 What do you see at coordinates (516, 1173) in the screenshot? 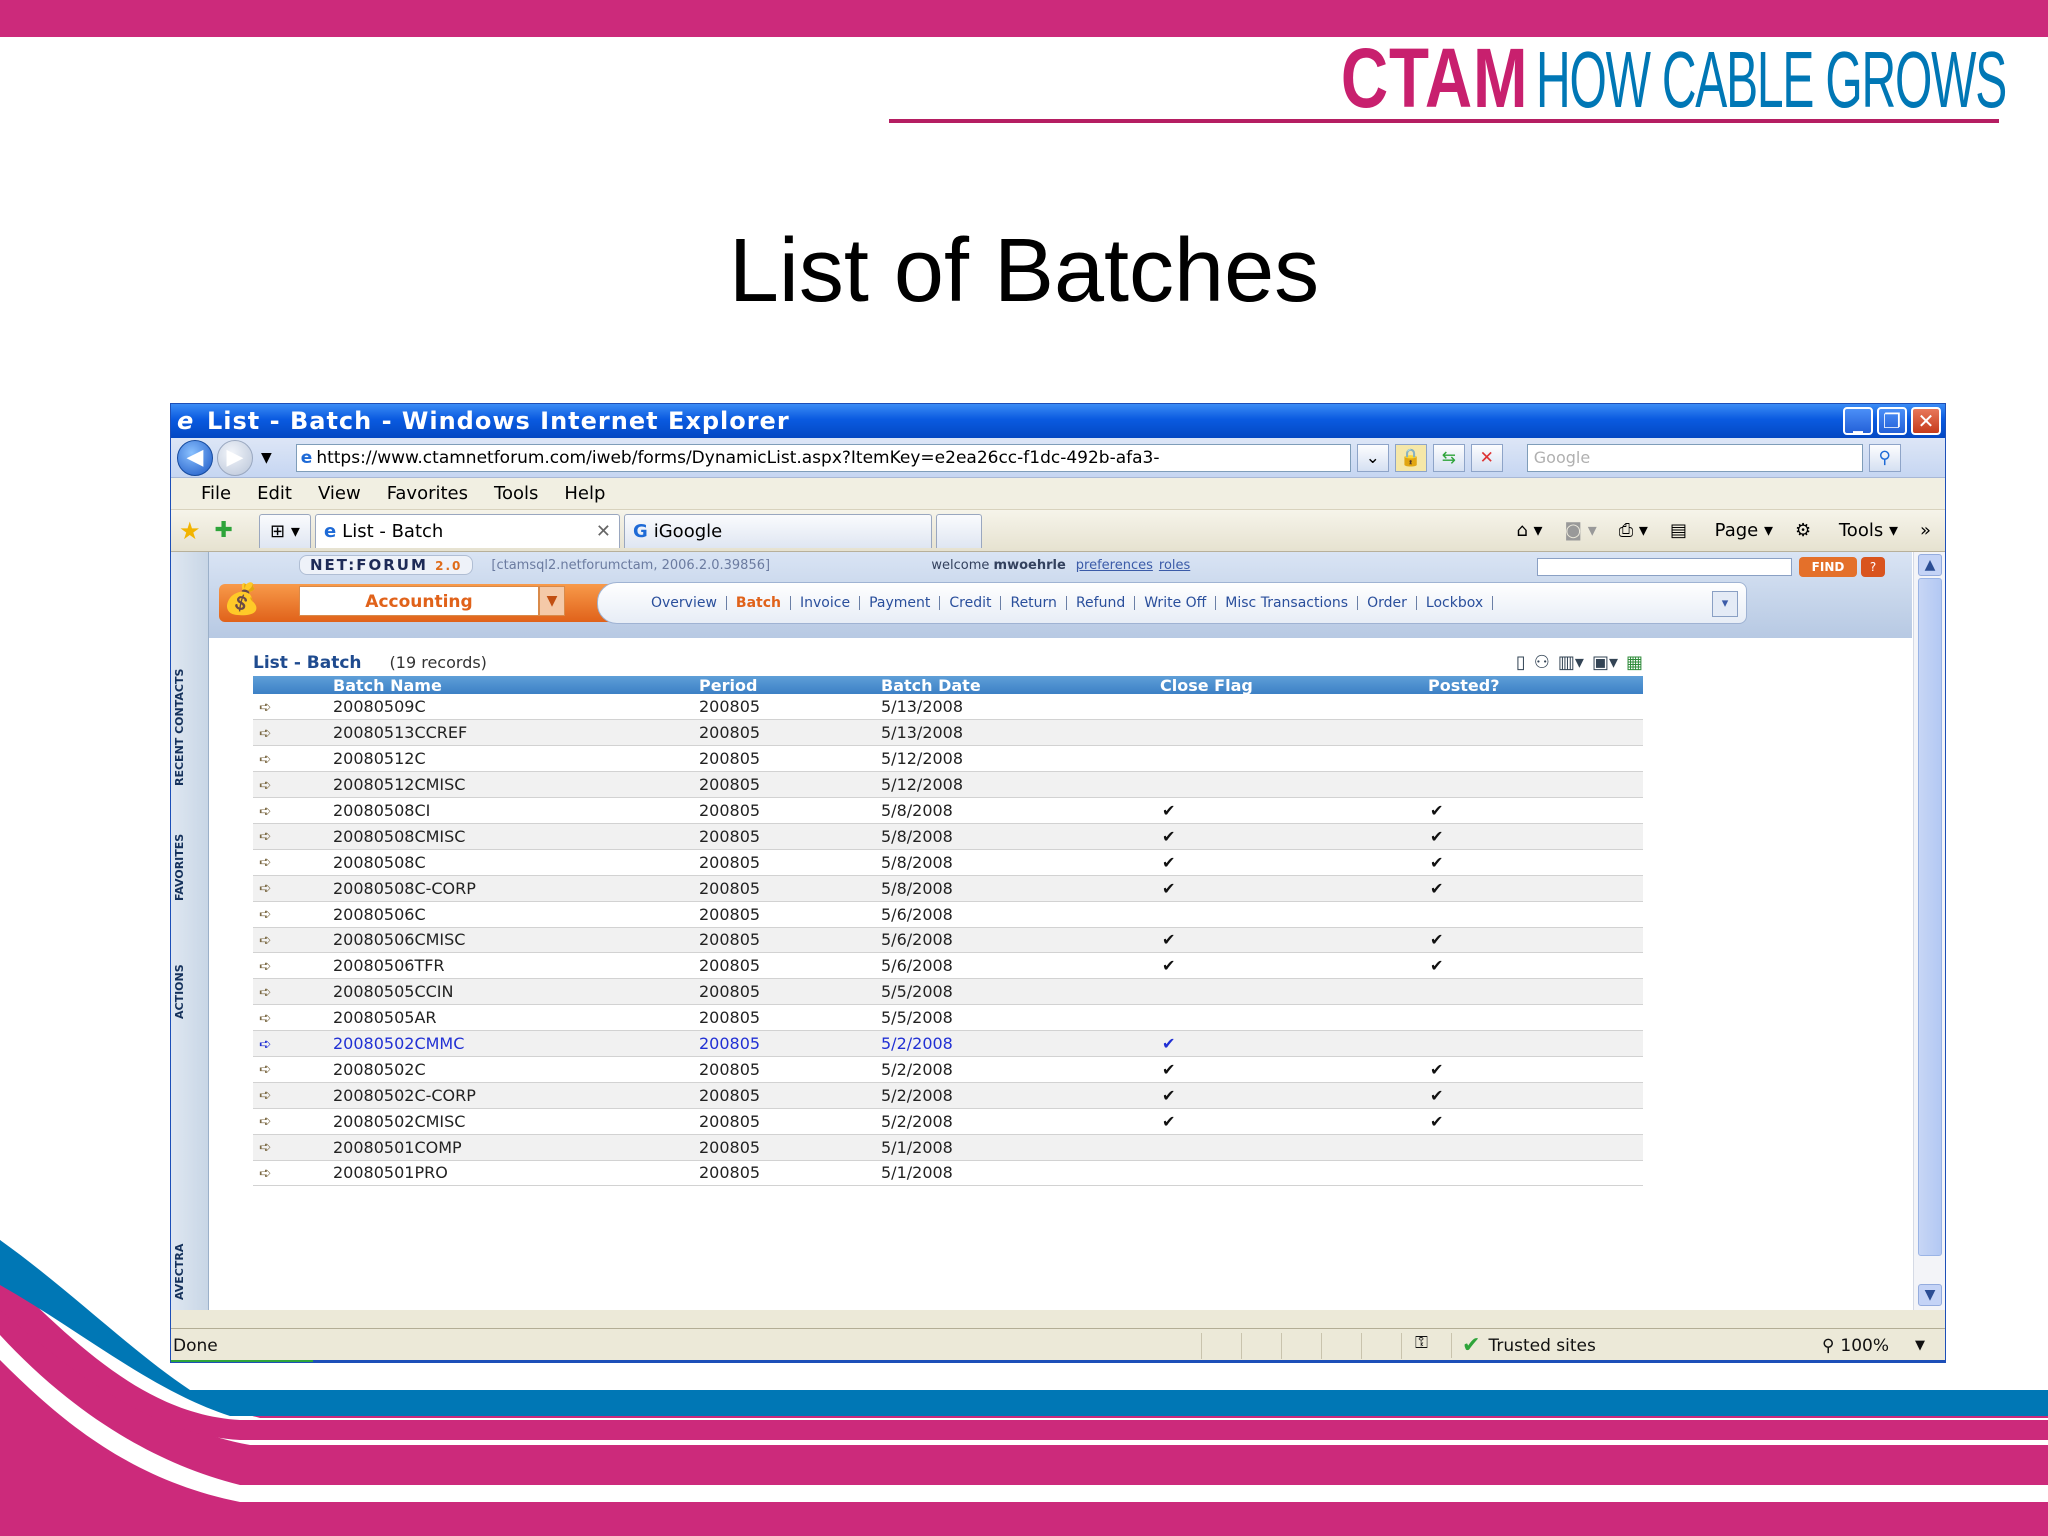
I see `cell-batch-name: 20080501PRO` at bounding box center [516, 1173].